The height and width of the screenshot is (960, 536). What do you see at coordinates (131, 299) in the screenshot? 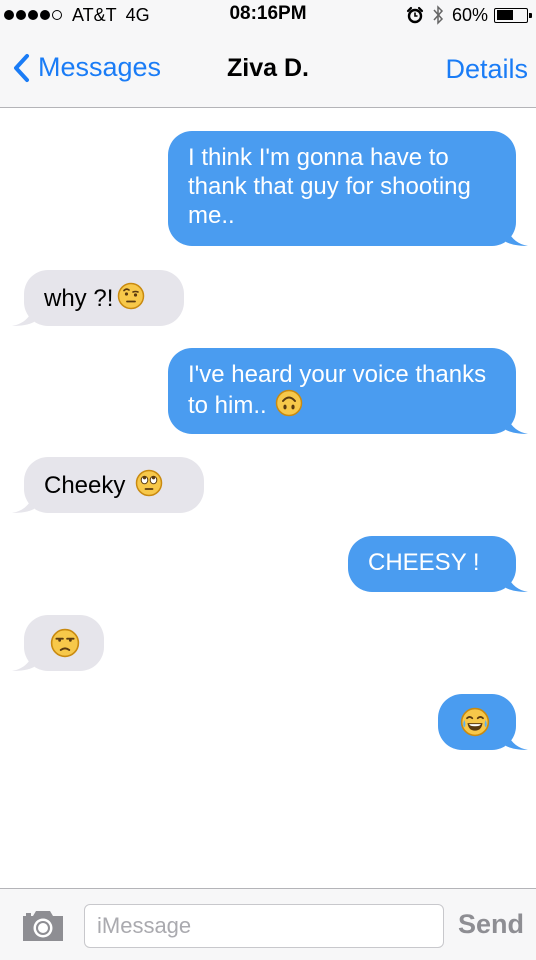
I see `face-with-raised-eyebrow-icon` at bounding box center [131, 299].